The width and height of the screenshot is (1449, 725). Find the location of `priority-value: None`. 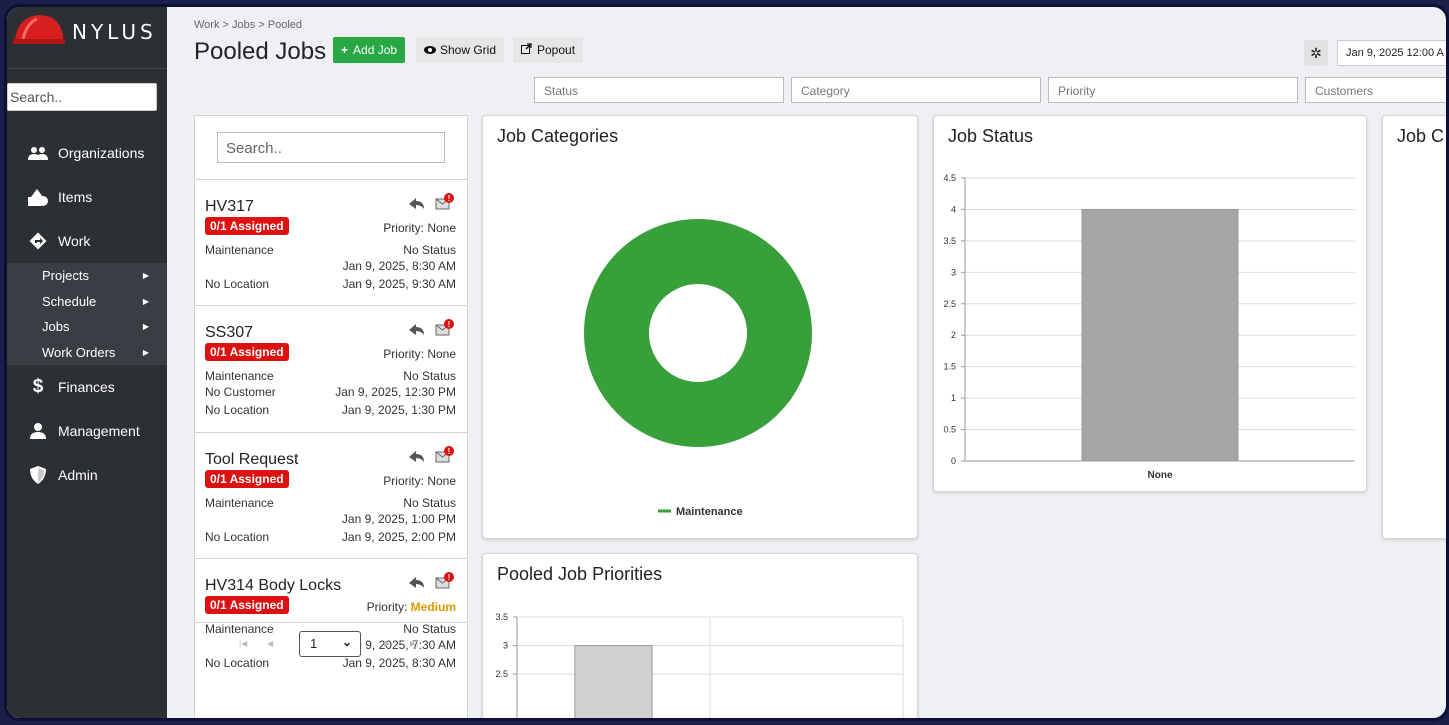

priority-value: None is located at coordinates (441, 354).